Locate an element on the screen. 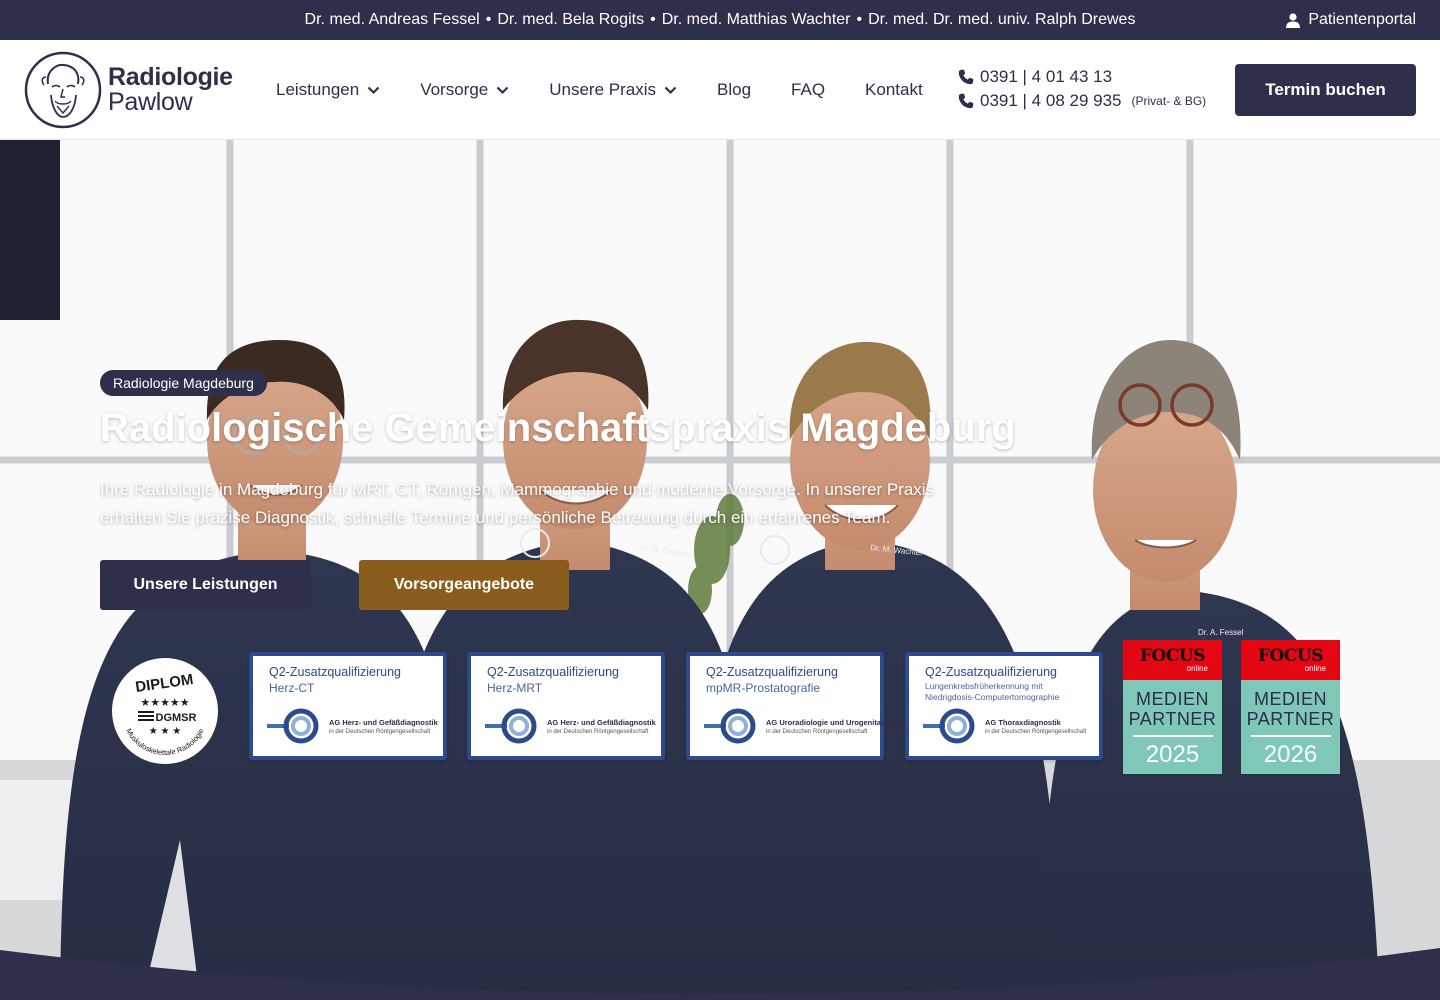  phone-number: 0391 | 4 01 43 13 is located at coordinates (1046, 76).